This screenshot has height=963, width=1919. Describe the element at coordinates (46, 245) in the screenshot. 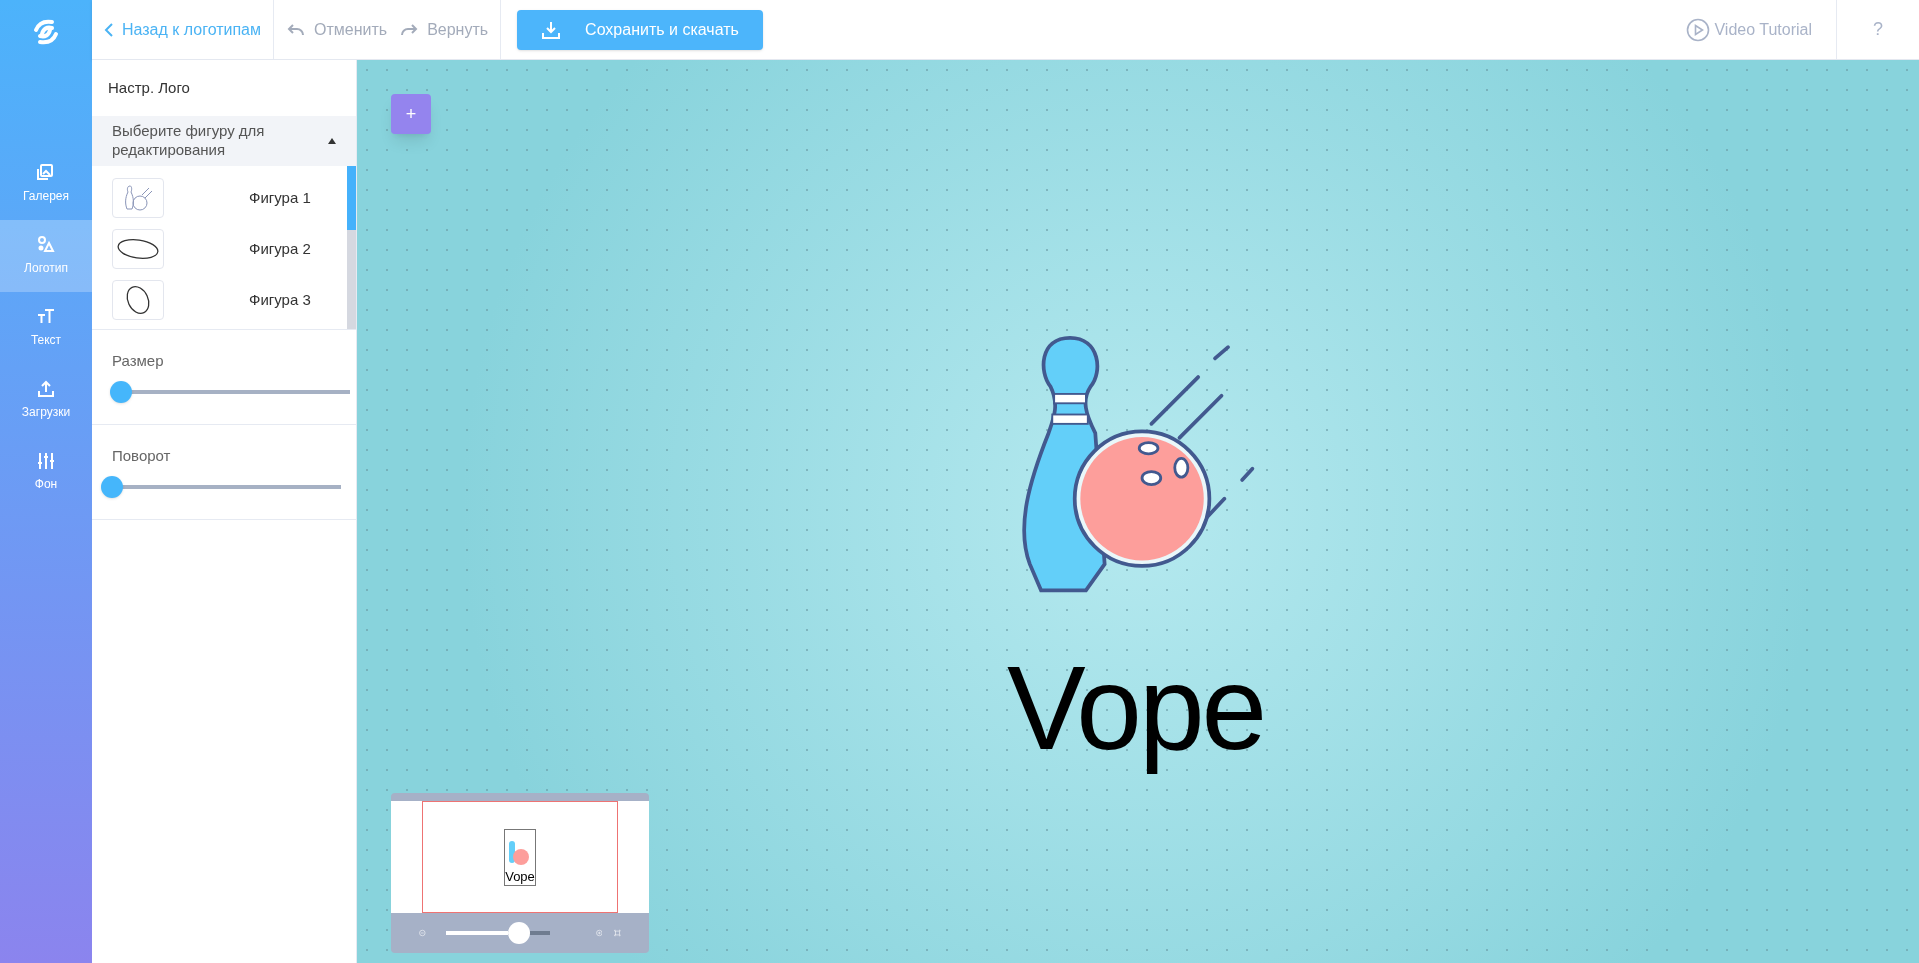

I see `shapes-icon` at that location.